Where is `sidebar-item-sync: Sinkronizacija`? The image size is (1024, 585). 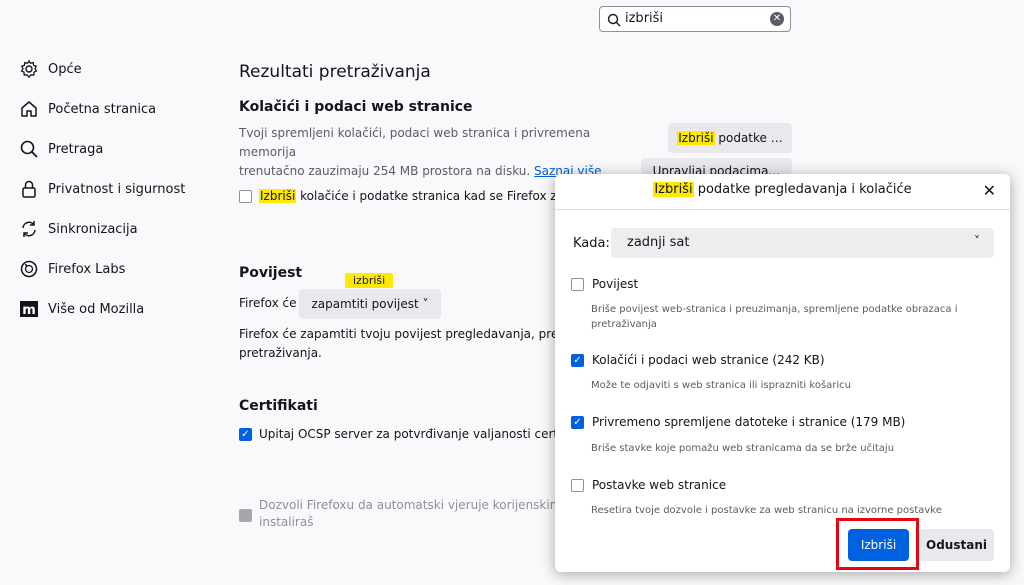
sidebar-item-sync: Sinkronizacija is located at coordinates (118, 229).